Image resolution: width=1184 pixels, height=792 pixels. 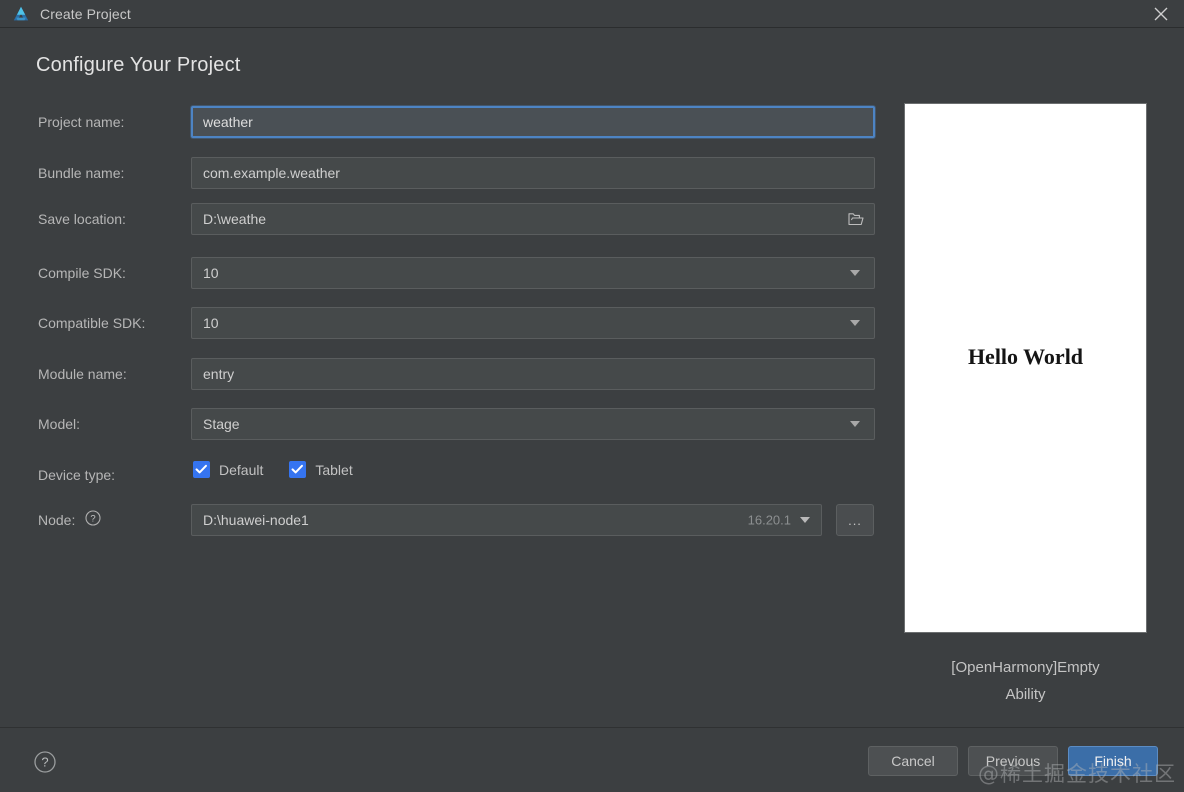 I want to click on label-compile-sdk: Compile SDK:, so click(x=82, y=273).